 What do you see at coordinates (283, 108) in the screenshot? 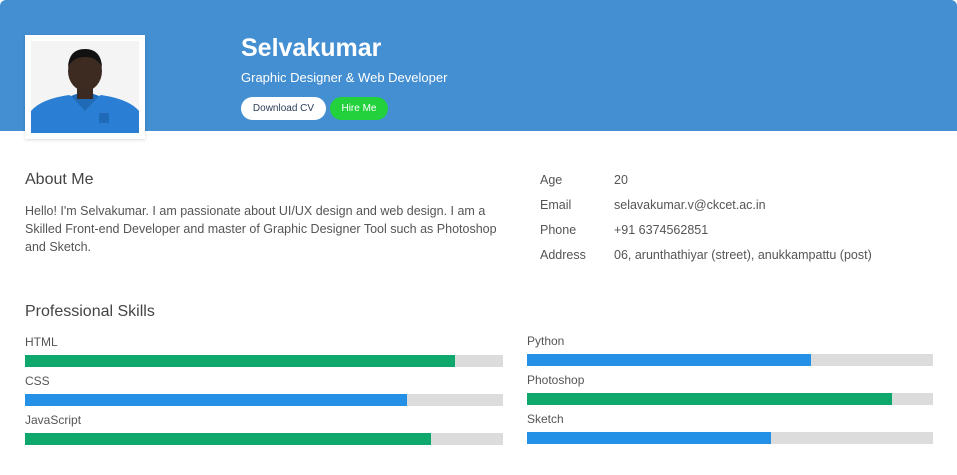
I see `download-cv-button: Download CV` at bounding box center [283, 108].